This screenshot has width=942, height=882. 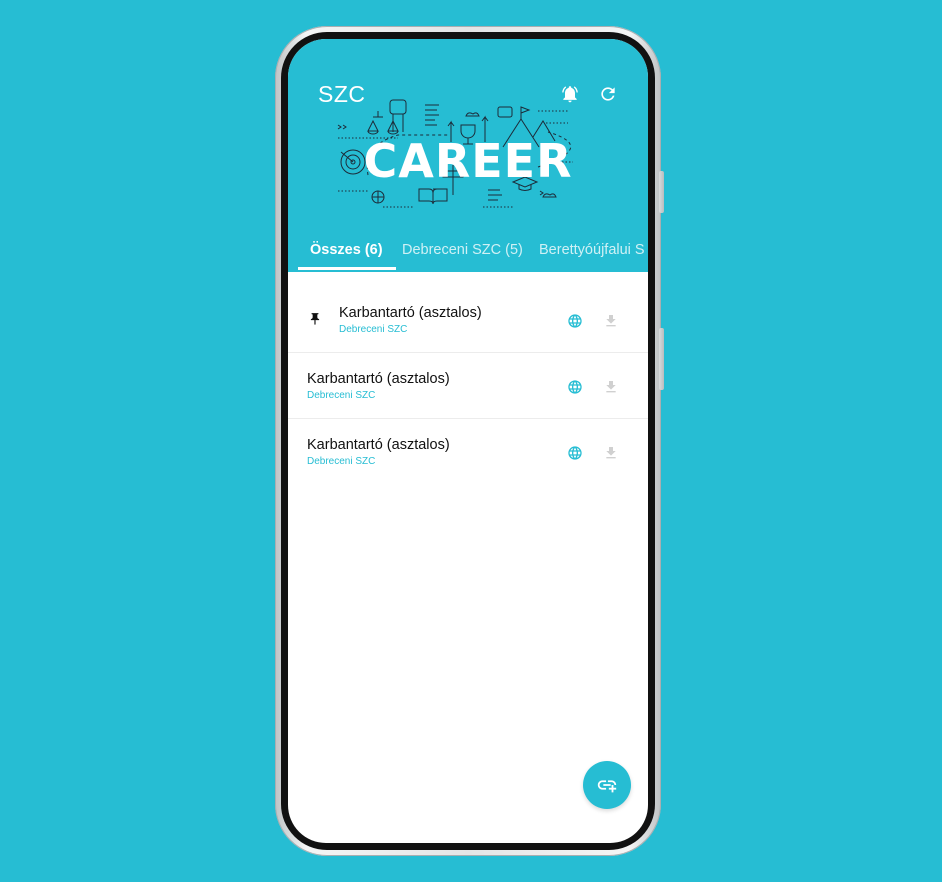 What do you see at coordinates (462, 250) in the screenshot?
I see `tab-debreceni-szc: Debreceni SZC (5)` at bounding box center [462, 250].